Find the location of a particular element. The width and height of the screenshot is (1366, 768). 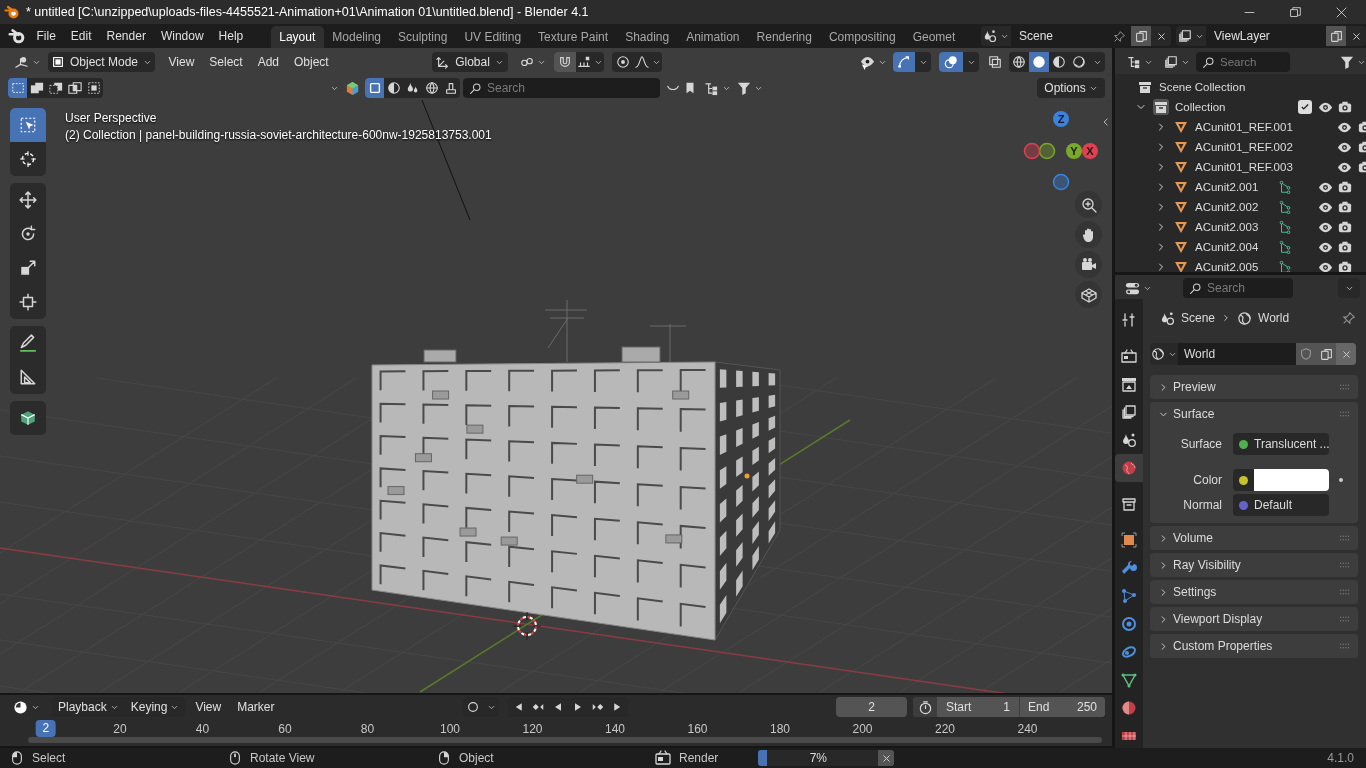

frame-number: 20 is located at coordinates (120, 729).